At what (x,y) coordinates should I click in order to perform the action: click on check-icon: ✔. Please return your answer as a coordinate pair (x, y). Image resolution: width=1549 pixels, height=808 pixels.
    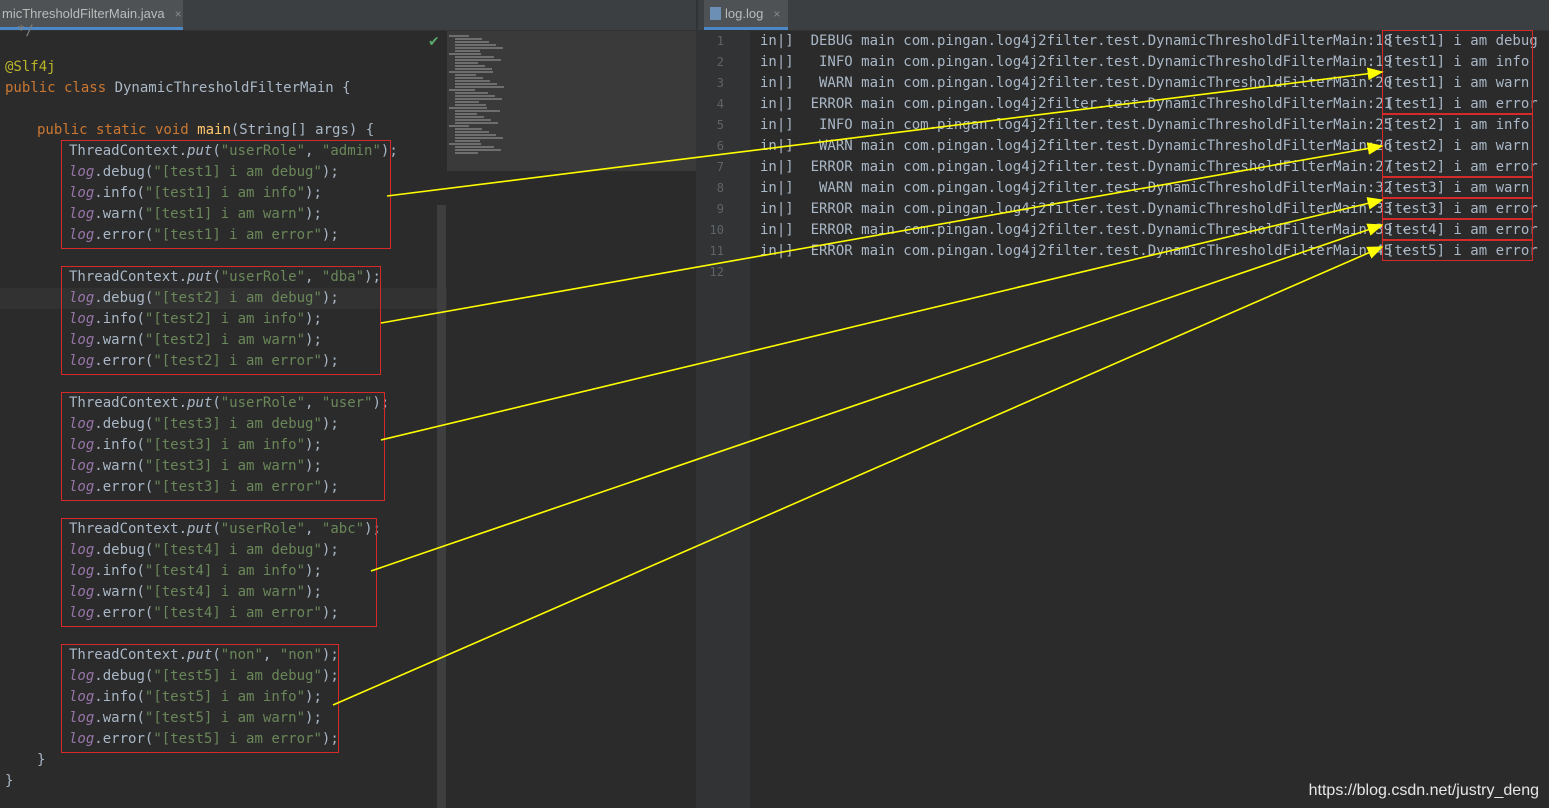
    Looking at the image, I should click on (434, 42).